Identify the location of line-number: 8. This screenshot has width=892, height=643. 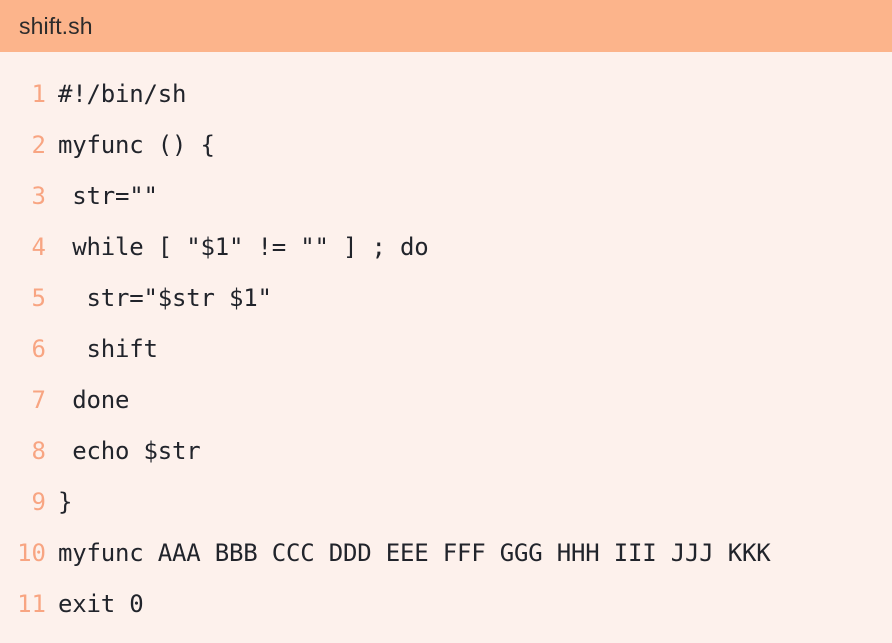
(38, 451).